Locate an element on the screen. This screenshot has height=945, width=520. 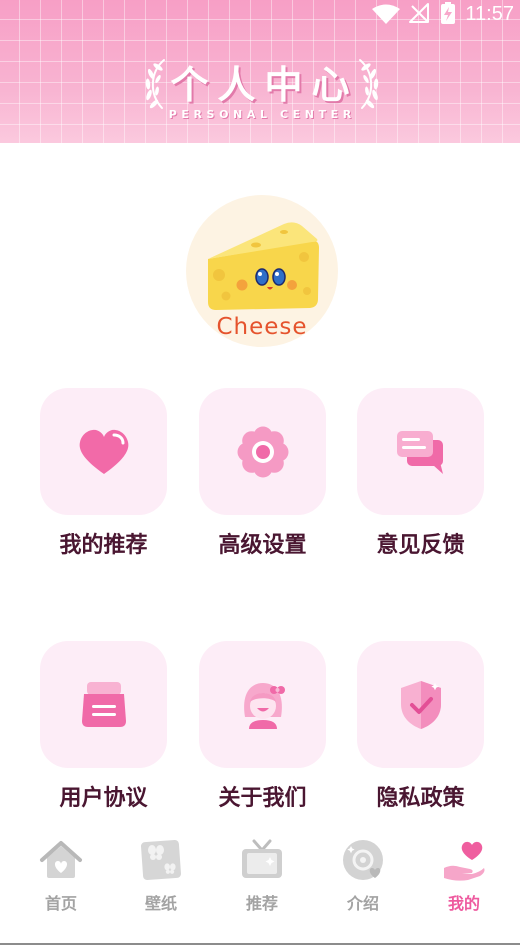
girl-avatar-icon is located at coordinates (264, 705).